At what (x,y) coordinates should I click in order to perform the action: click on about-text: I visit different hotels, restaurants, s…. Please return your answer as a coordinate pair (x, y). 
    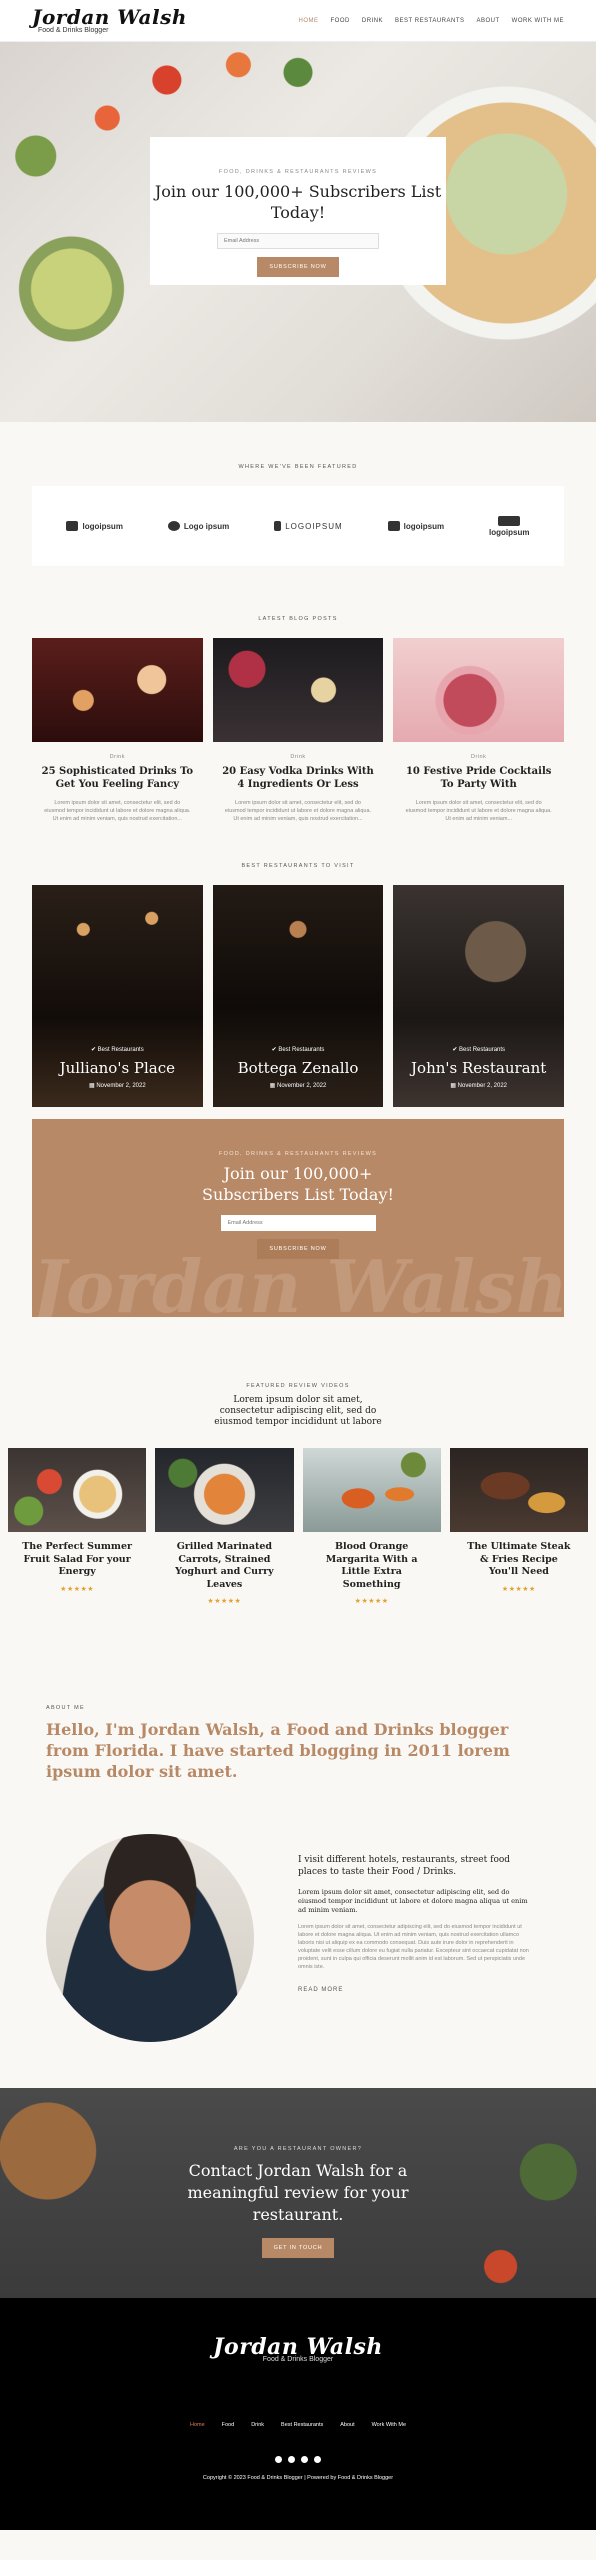
    Looking at the image, I should click on (414, 1923).